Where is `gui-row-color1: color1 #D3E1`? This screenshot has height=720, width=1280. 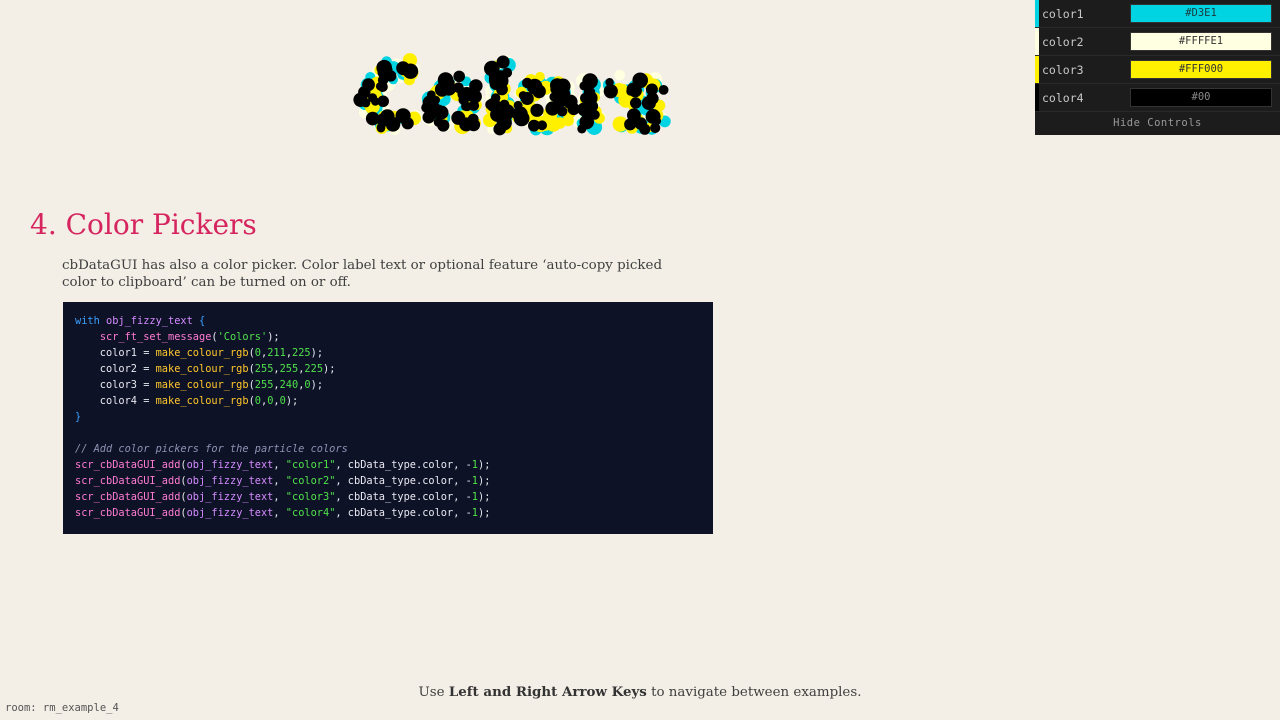
gui-row-color1: color1 #D3E1 is located at coordinates (1157, 14).